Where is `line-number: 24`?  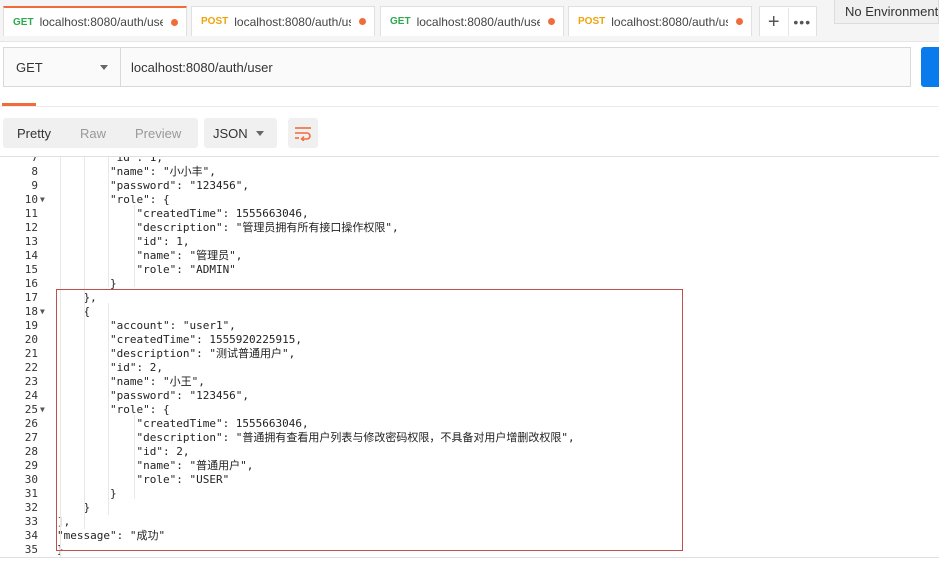
line-number: 24 is located at coordinates (31, 395).